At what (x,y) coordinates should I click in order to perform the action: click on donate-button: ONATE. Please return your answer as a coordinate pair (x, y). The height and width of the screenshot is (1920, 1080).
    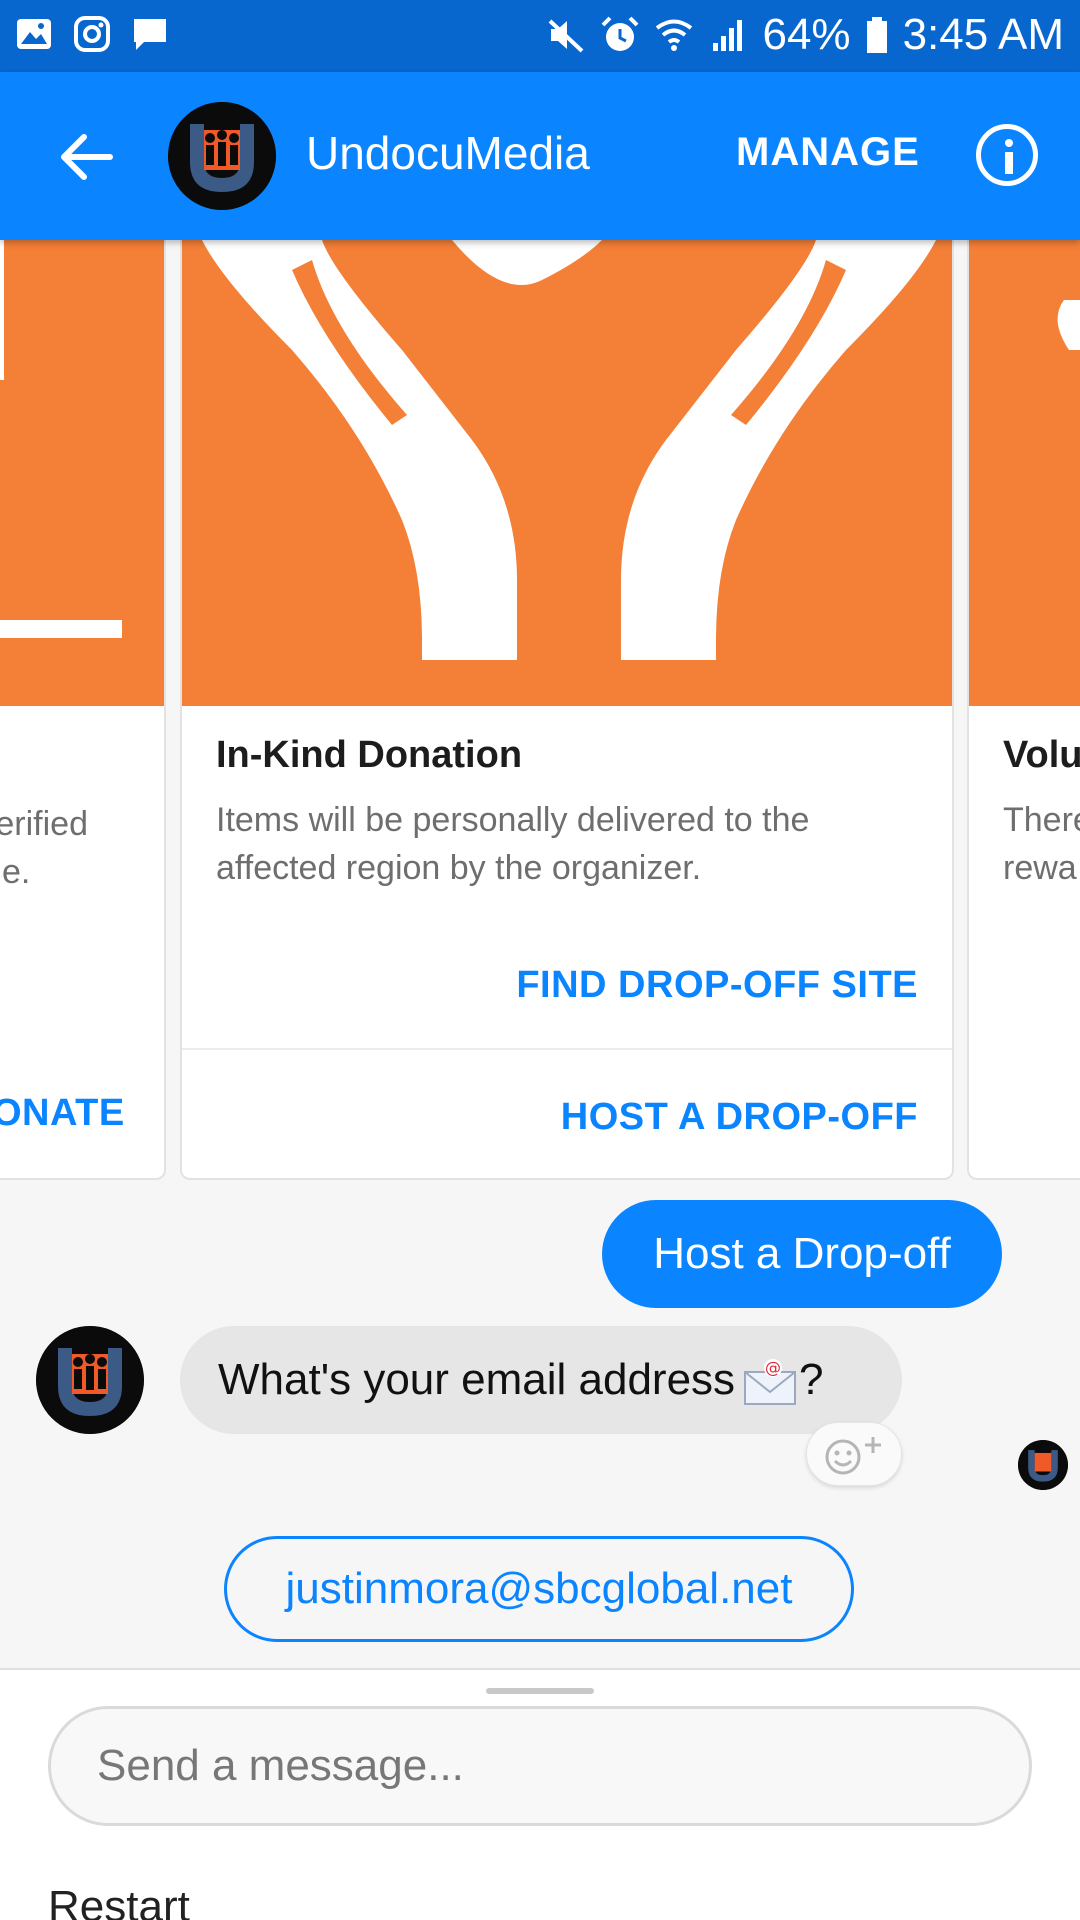
    Looking at the image, I should click on (62, 1113).